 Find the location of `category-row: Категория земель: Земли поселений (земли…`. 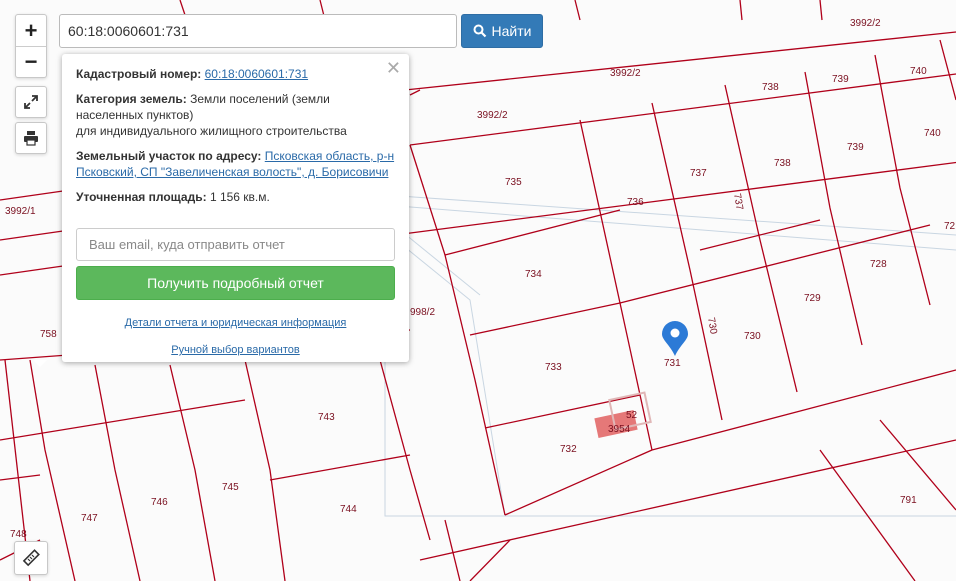

category-row: Категория земель: Земли поселений (земли… is located at coordinates (235, 115).